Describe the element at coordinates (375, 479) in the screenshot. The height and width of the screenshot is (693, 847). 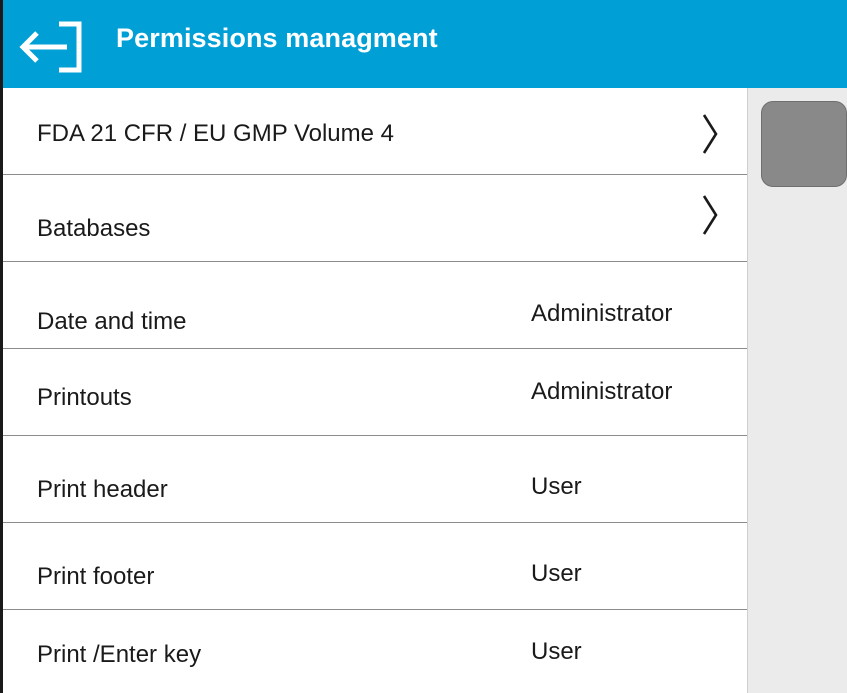
I see `list-item-print-header: Print header User` at that location.